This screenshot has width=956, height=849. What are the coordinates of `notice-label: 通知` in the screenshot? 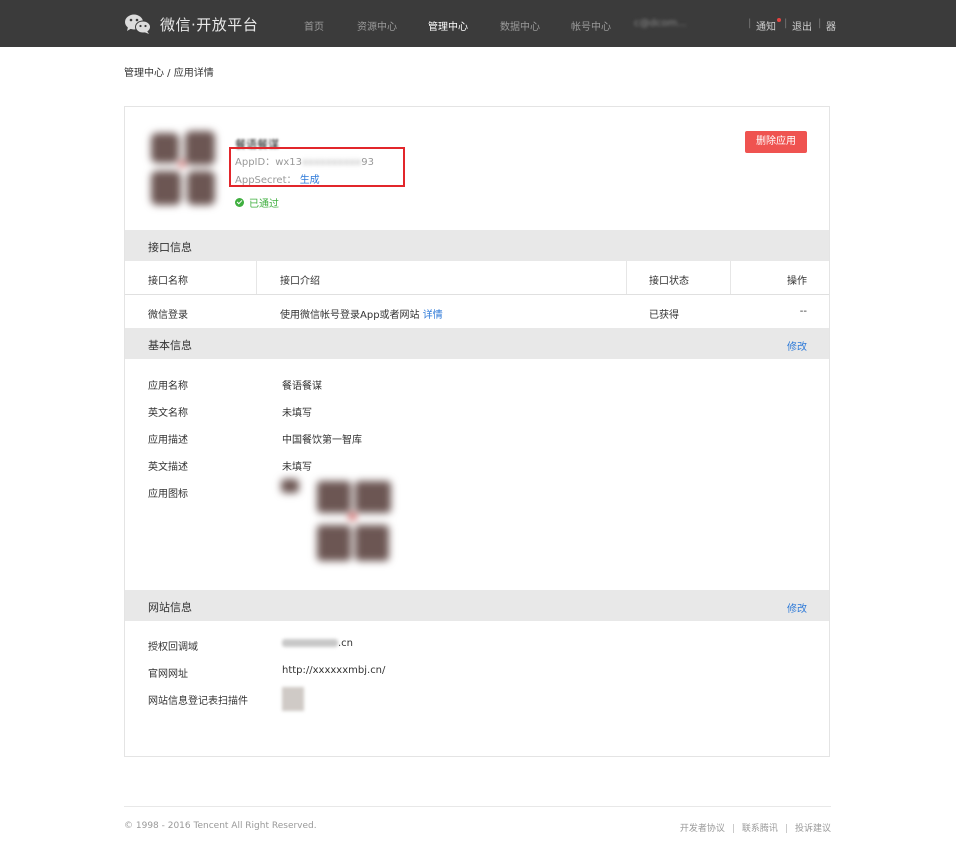 It's located at (766, 27).